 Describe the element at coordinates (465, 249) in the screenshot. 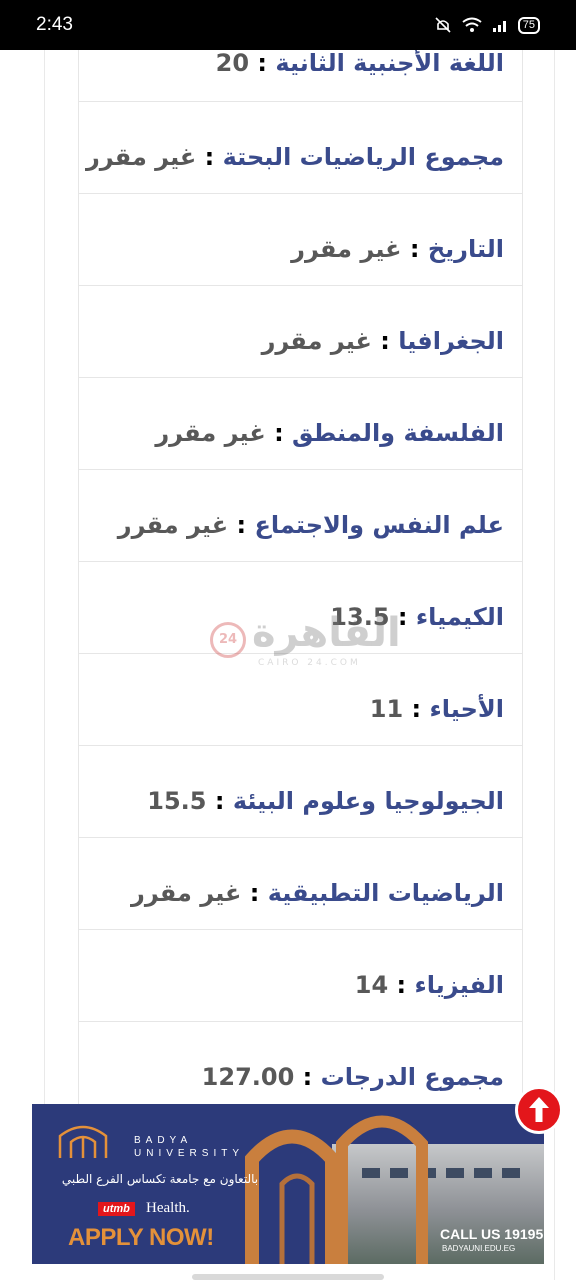

I see `subject-label: التاريخ` at that location.